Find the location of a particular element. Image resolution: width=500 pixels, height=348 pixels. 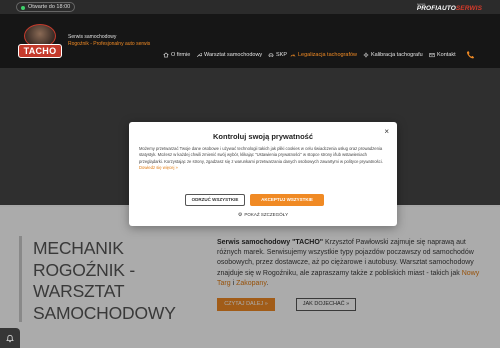

opening-hours-badge: Otwarte do 18:00 is located at coordinates (46, 7).